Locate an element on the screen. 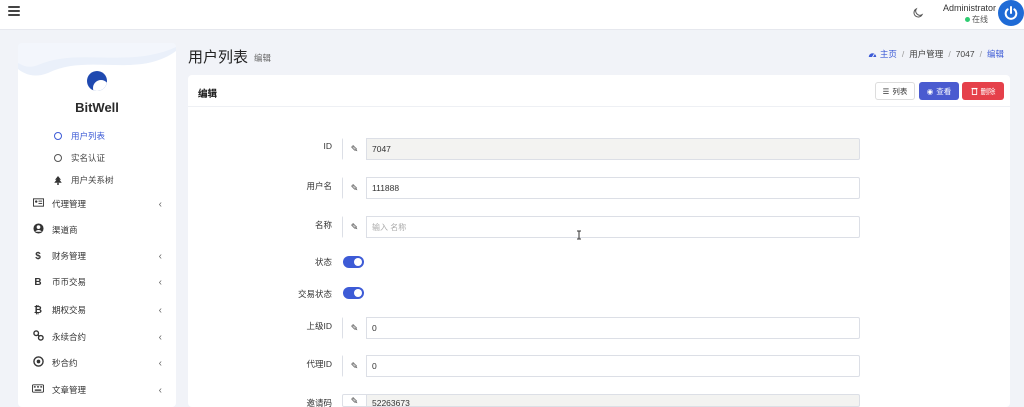  agent-id-label: 代理ID is located at coordinates (319, 364).